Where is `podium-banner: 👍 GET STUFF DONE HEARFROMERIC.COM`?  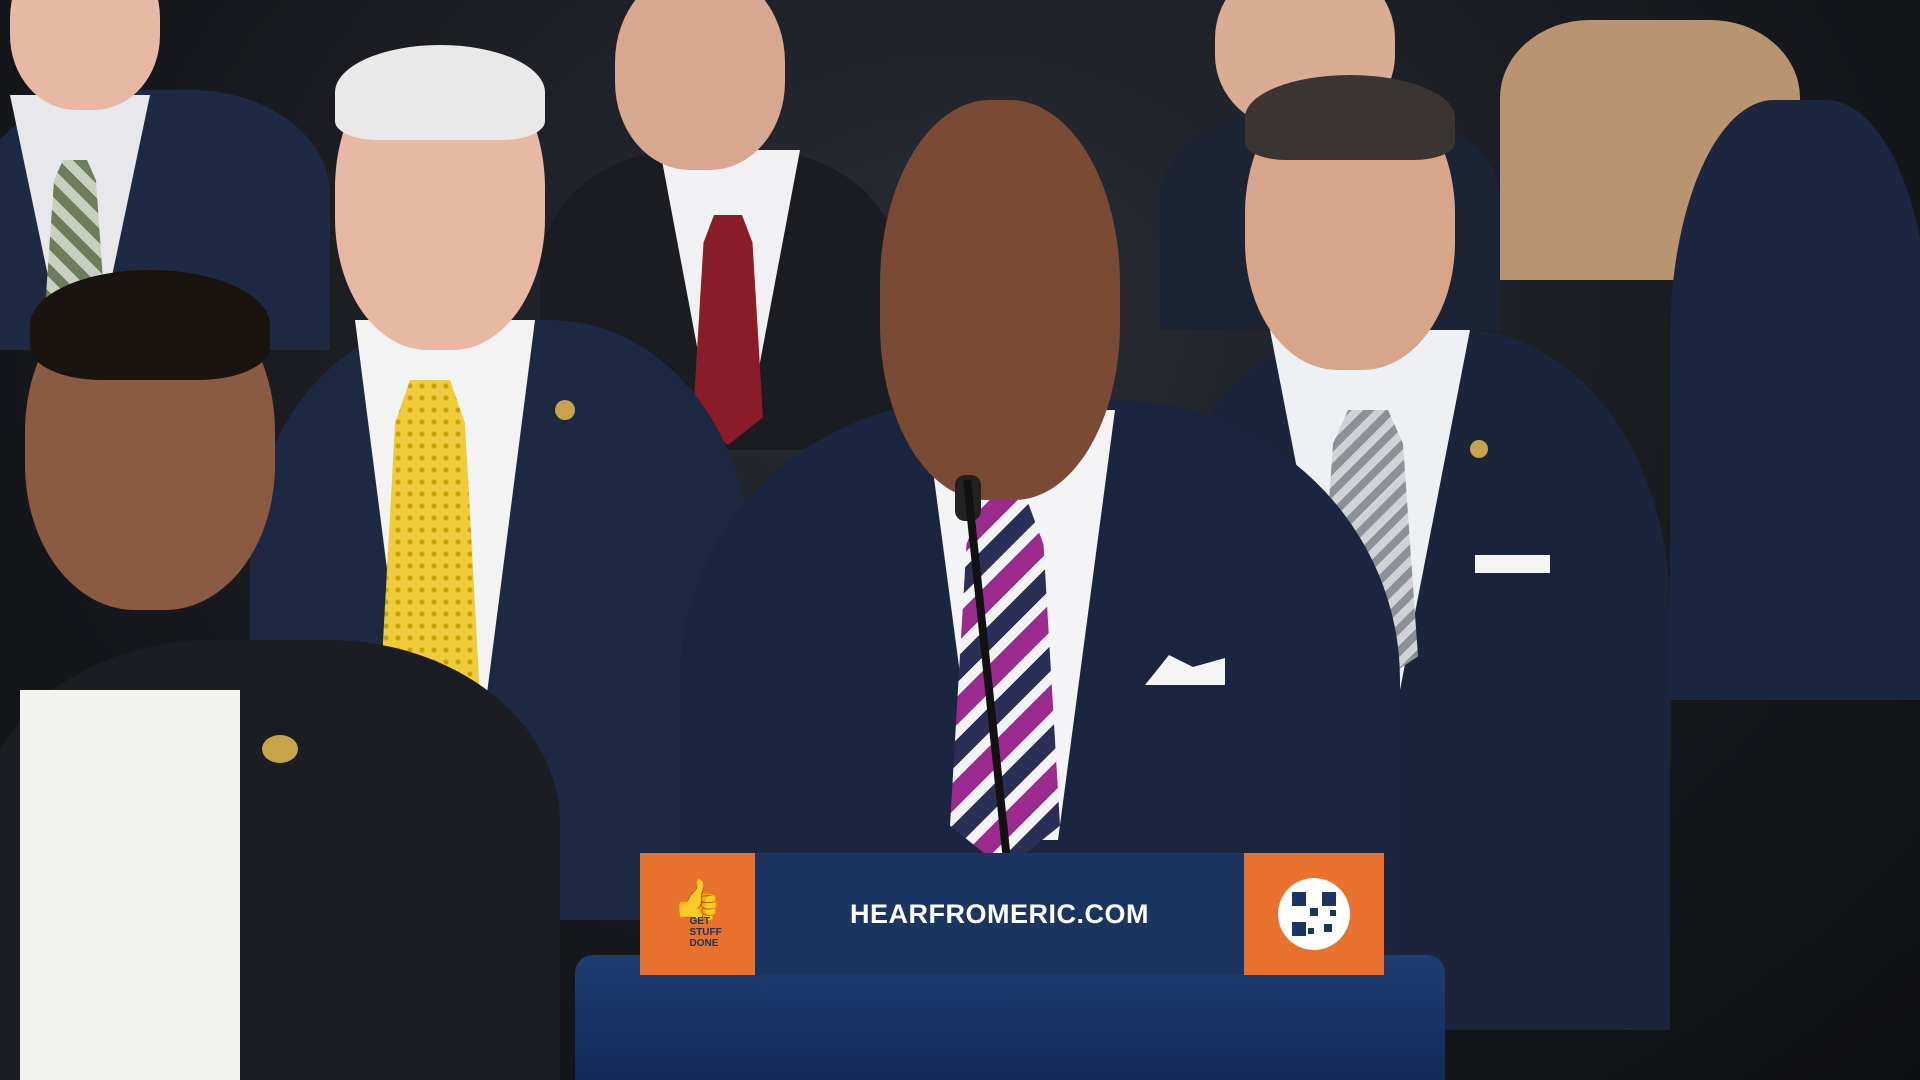
podium-banner: 👍 GET STUFF DONE HEARFROMERIC.COM is located at coordinates (1012, 914).